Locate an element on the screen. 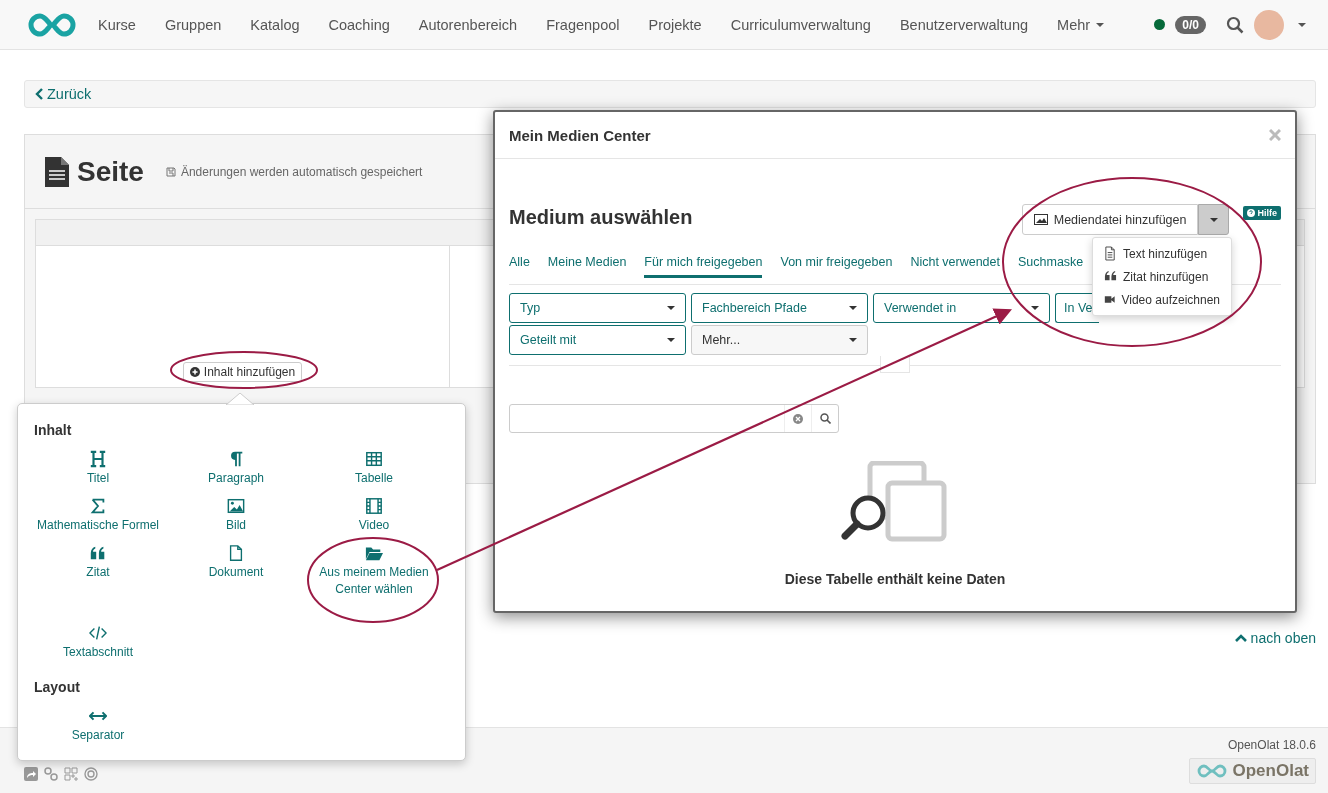 This screenshot has width=1328, height=793. filter-dropdown: Typ is located at coordinates (597, 308).